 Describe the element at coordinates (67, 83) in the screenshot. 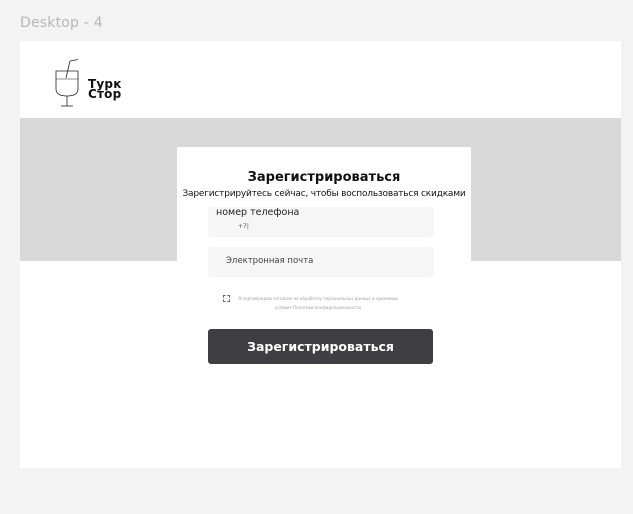

I see `glass-with-straw-icon` at that location.